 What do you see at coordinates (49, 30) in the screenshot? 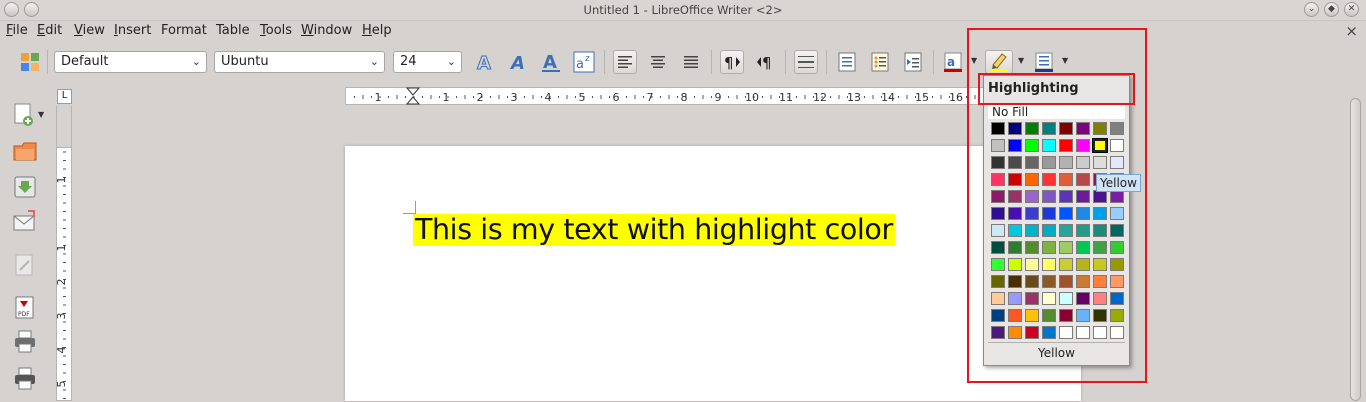
I see `menu-edit: Edit` at bounding box center [49, 30].